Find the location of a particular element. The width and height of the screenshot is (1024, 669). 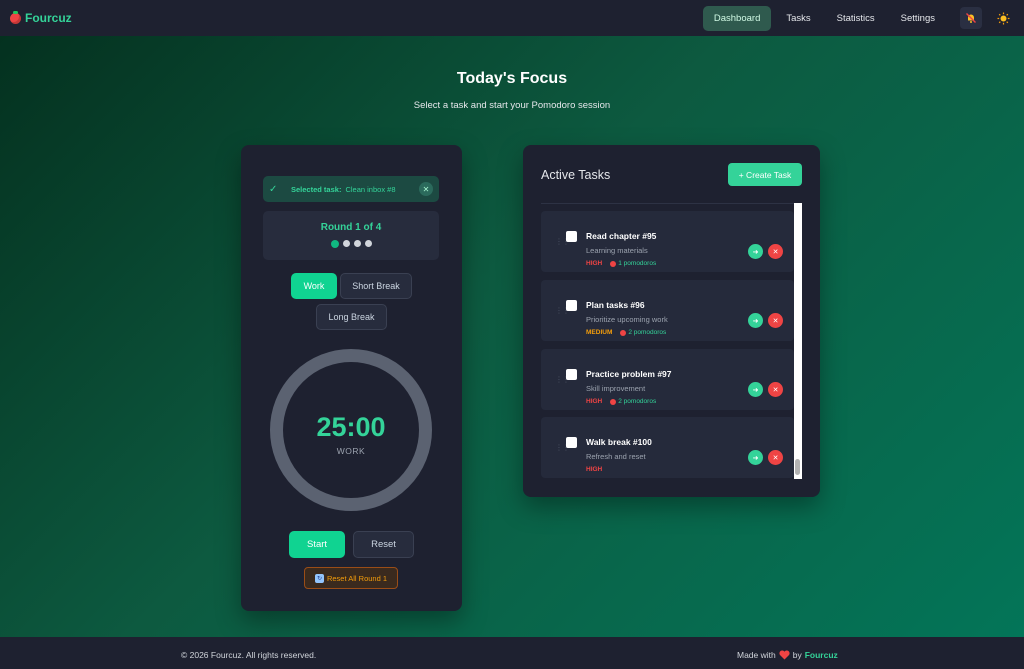

footer-brand-link: Fourcuz is located at coordinates (821, 655).